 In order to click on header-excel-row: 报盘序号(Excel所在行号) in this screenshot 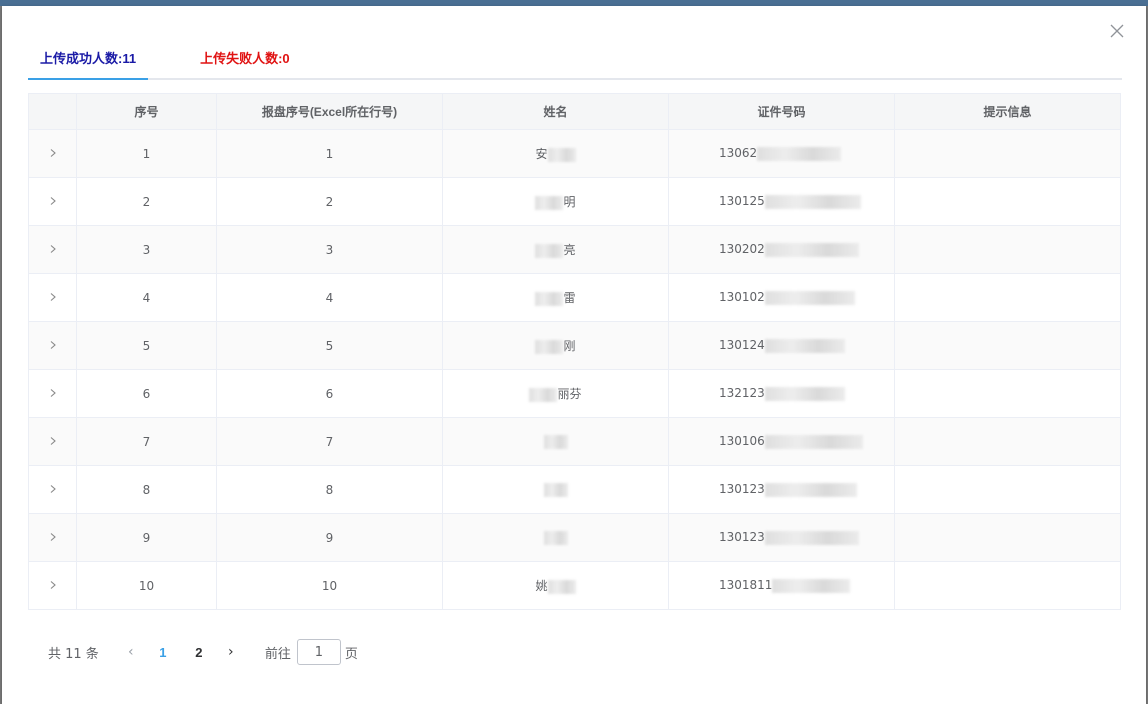, I will do `click(329, 111)`.